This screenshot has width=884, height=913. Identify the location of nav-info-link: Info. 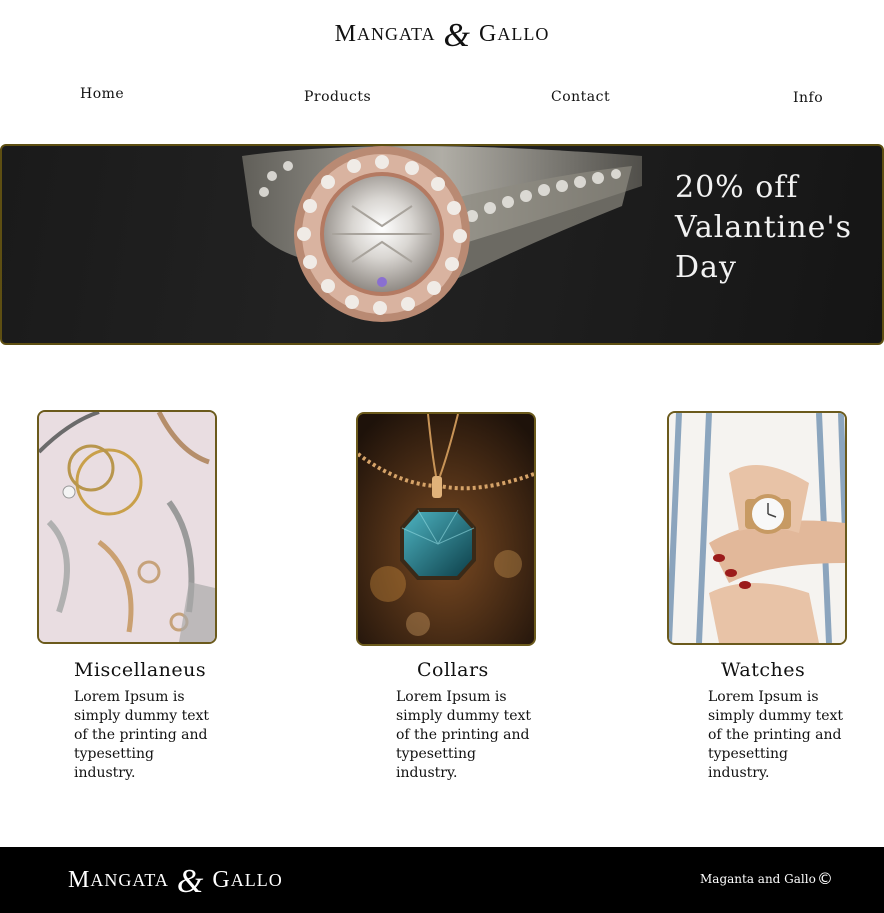
(808, 98).